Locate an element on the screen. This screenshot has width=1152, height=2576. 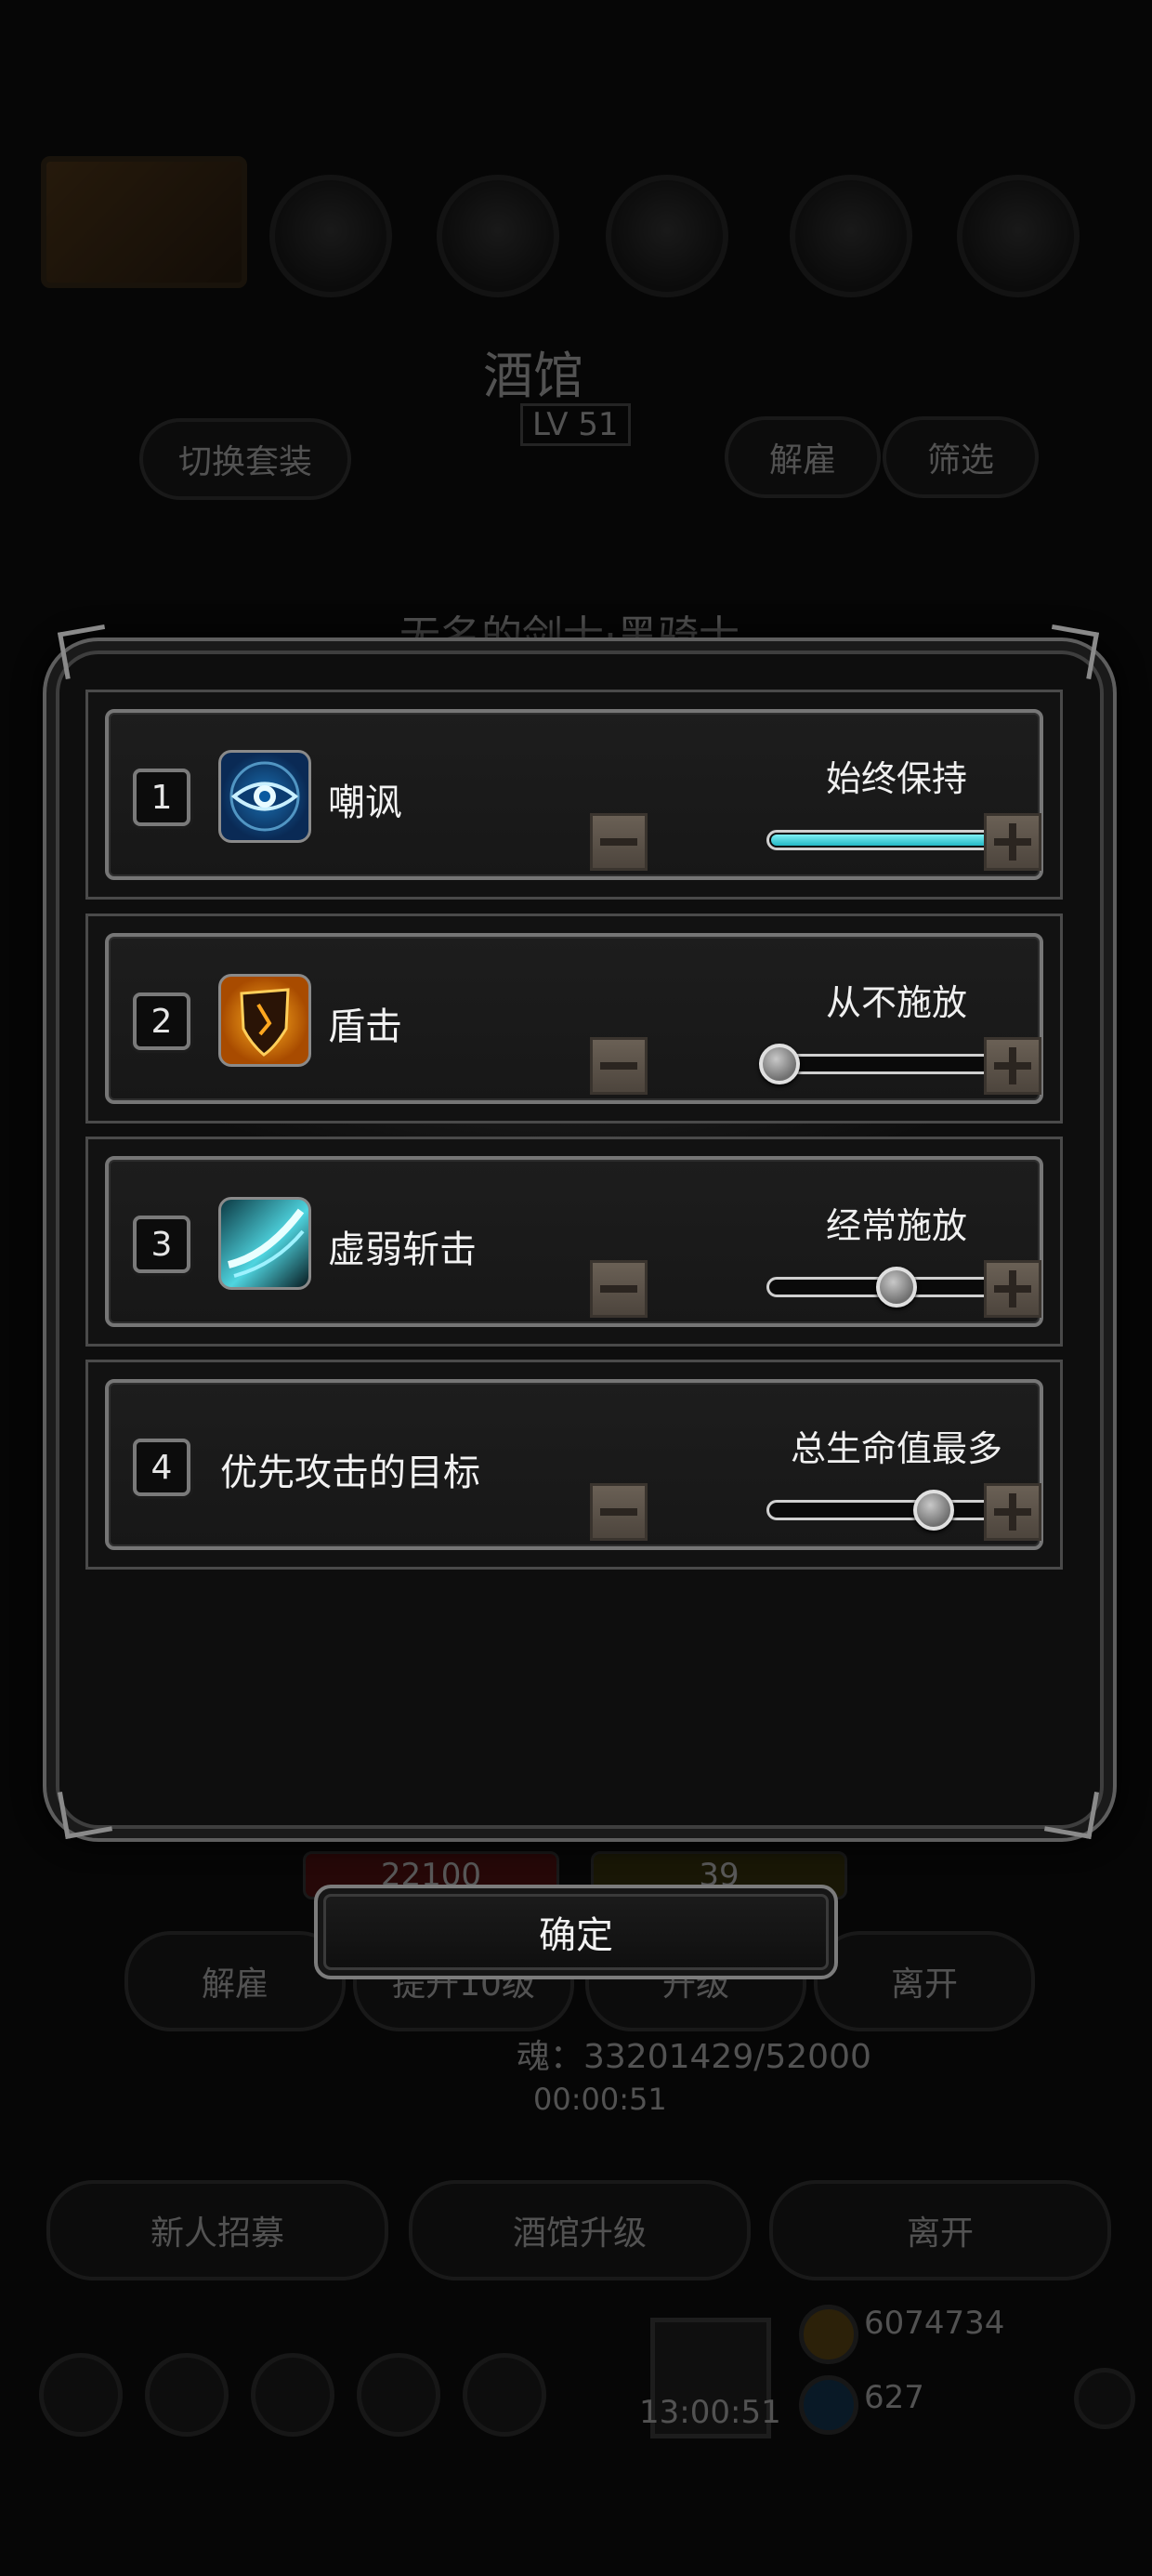
leave-button: 离开 is located at coordinates (924, 1981).